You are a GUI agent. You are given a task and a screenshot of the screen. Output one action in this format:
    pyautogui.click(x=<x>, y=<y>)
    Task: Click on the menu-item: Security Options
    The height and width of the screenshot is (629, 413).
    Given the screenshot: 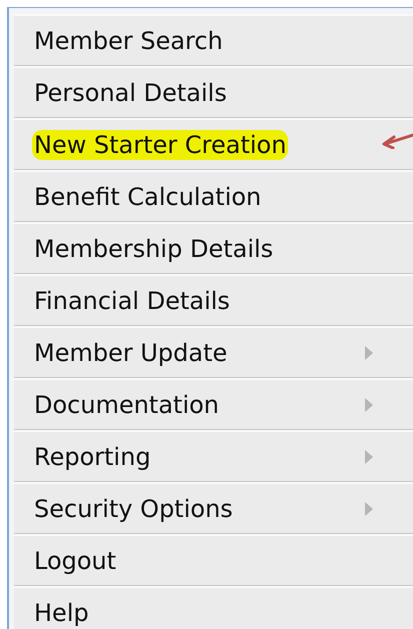 What is the action you would take?
    pyautogui.click(x=213, y=508)
    